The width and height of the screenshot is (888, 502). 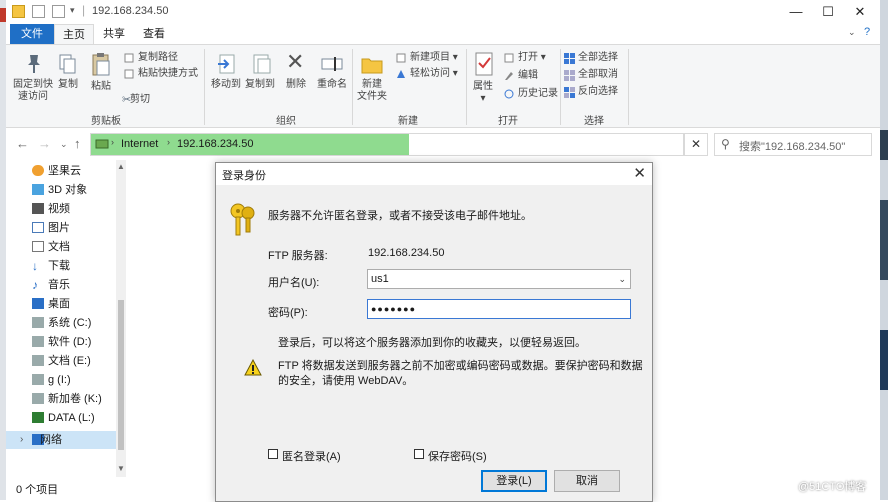 I want to click on save-password-label: 保存密码(S), so click(x=457, y=456).